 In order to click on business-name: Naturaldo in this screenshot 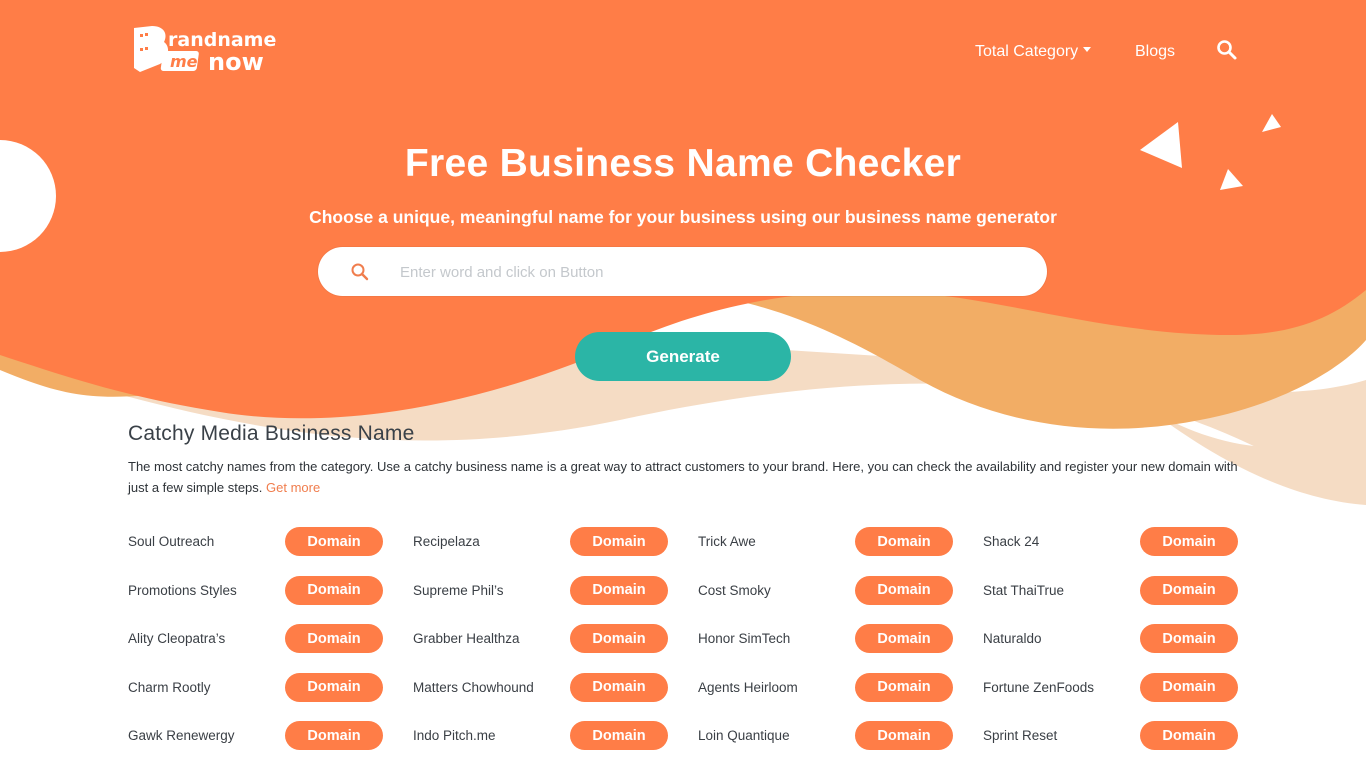, I will do `click(1012, 638)`.